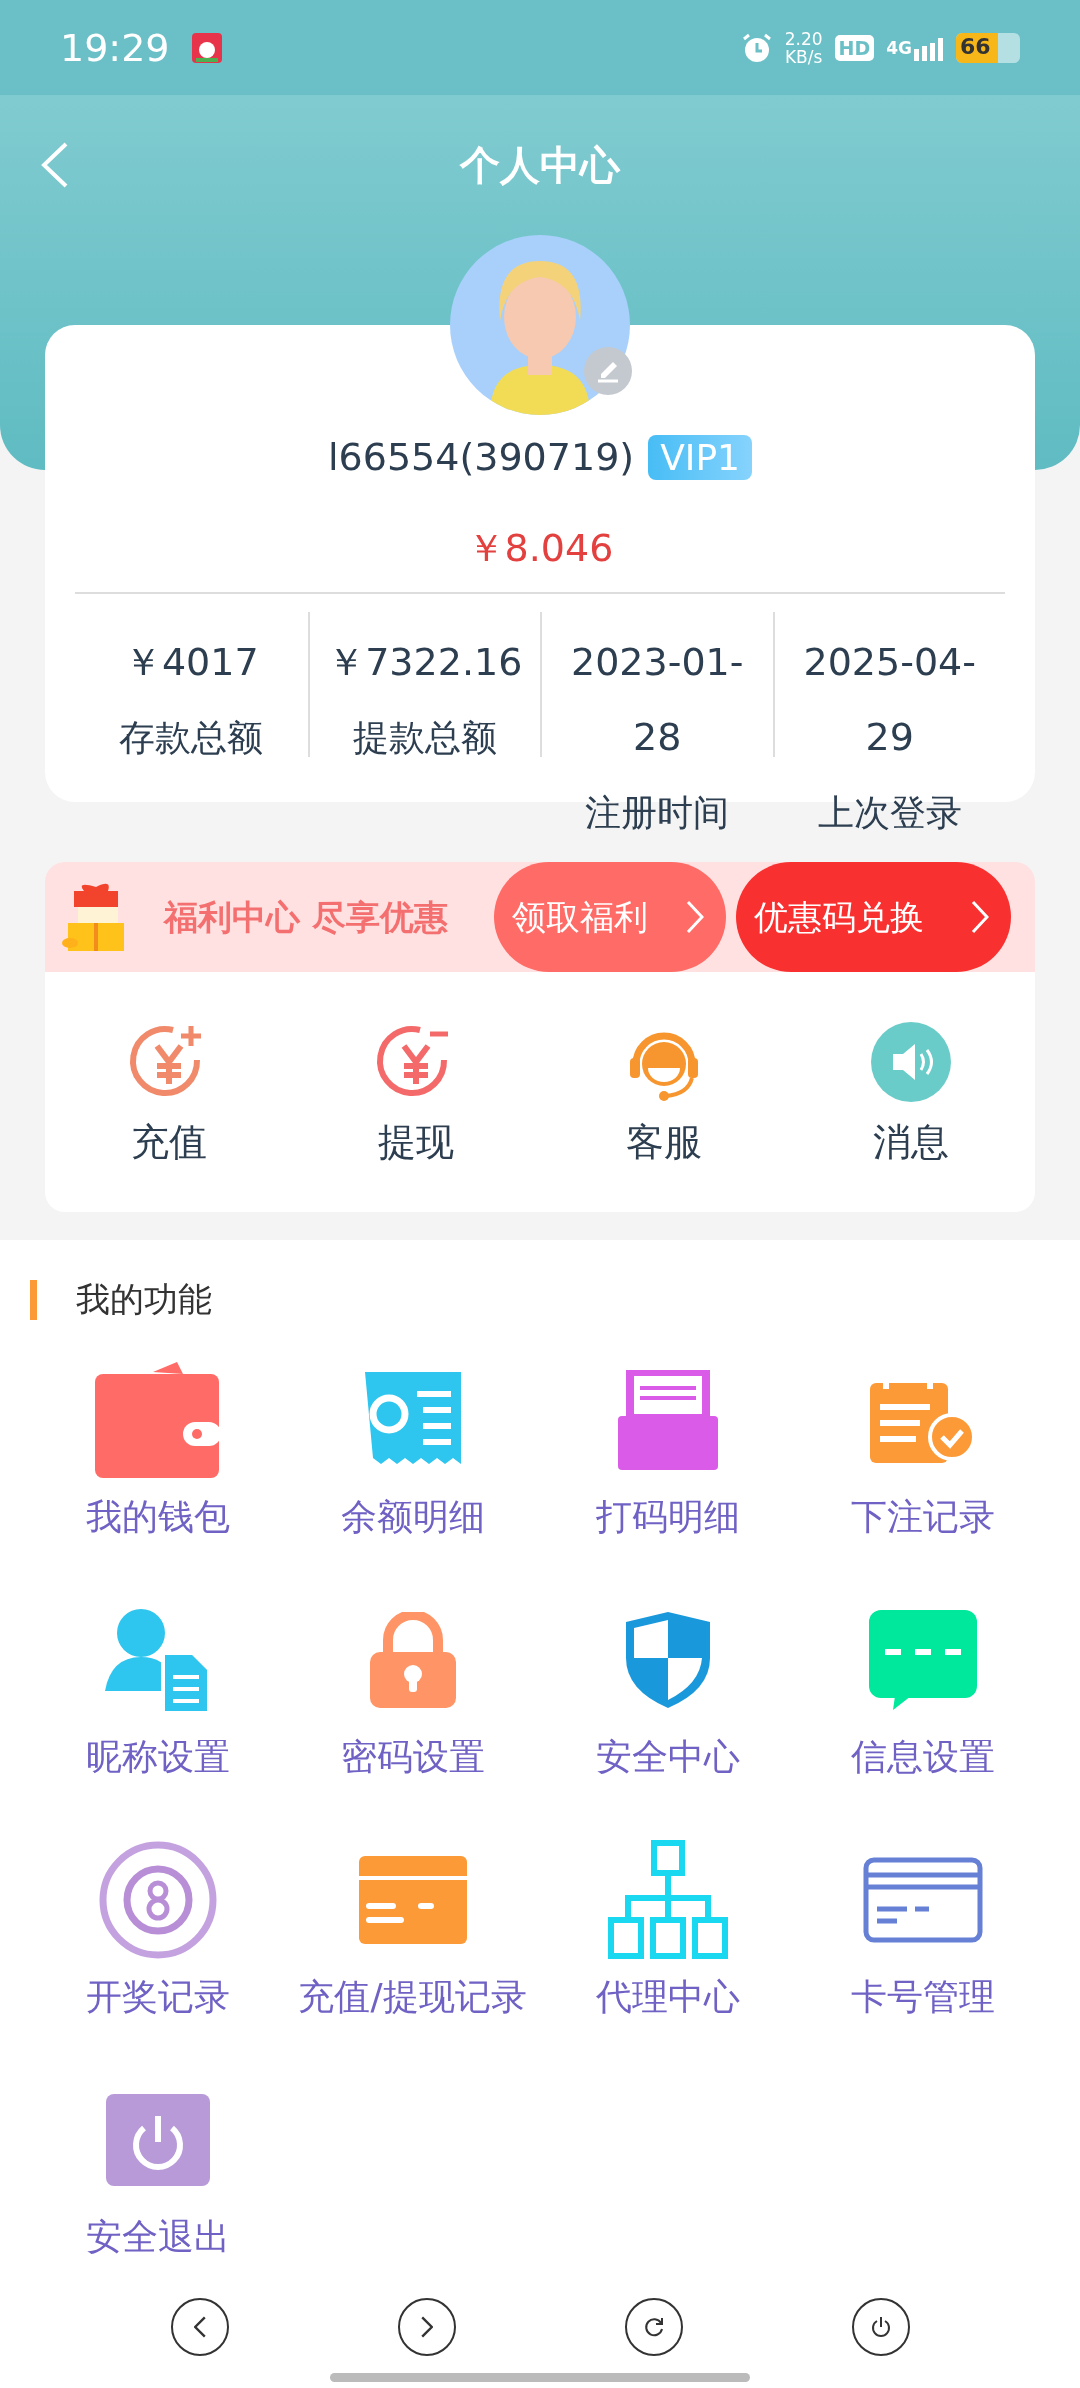 This screenshot has height=2388, width=1080. I want to click on stat-label: 提款总额, so click(424, 738).